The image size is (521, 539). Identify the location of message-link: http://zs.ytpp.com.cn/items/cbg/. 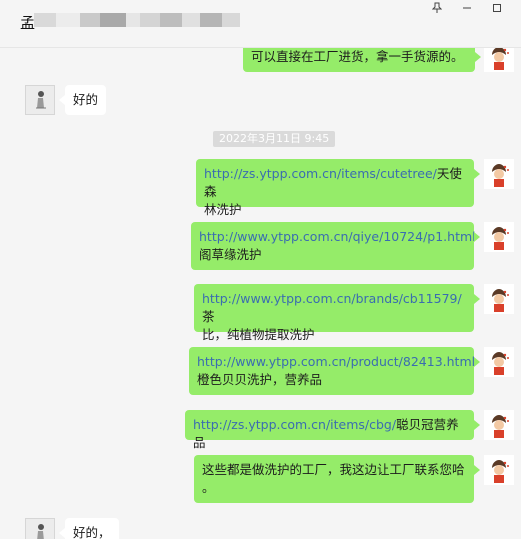
(294, 424).